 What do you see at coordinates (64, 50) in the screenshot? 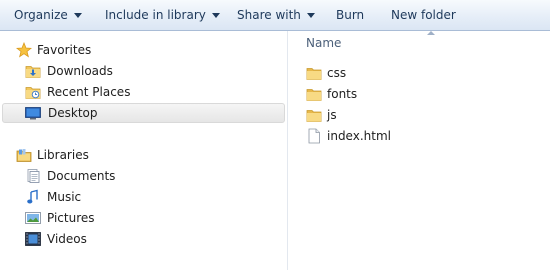
I see `nav-favorites-label: Favorites` at bounding box center [64, 50].